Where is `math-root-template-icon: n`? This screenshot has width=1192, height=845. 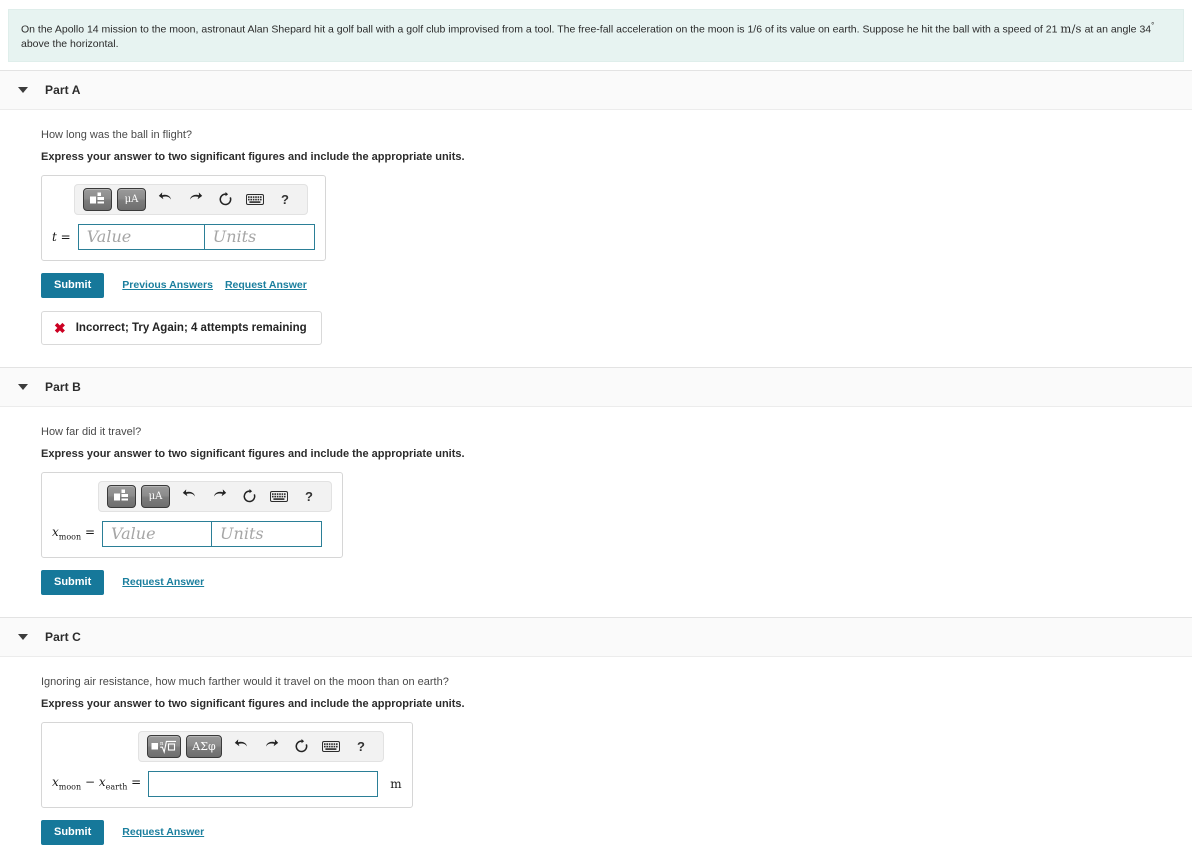
math-root-template-icon: n is located at coordinates (164, 746).